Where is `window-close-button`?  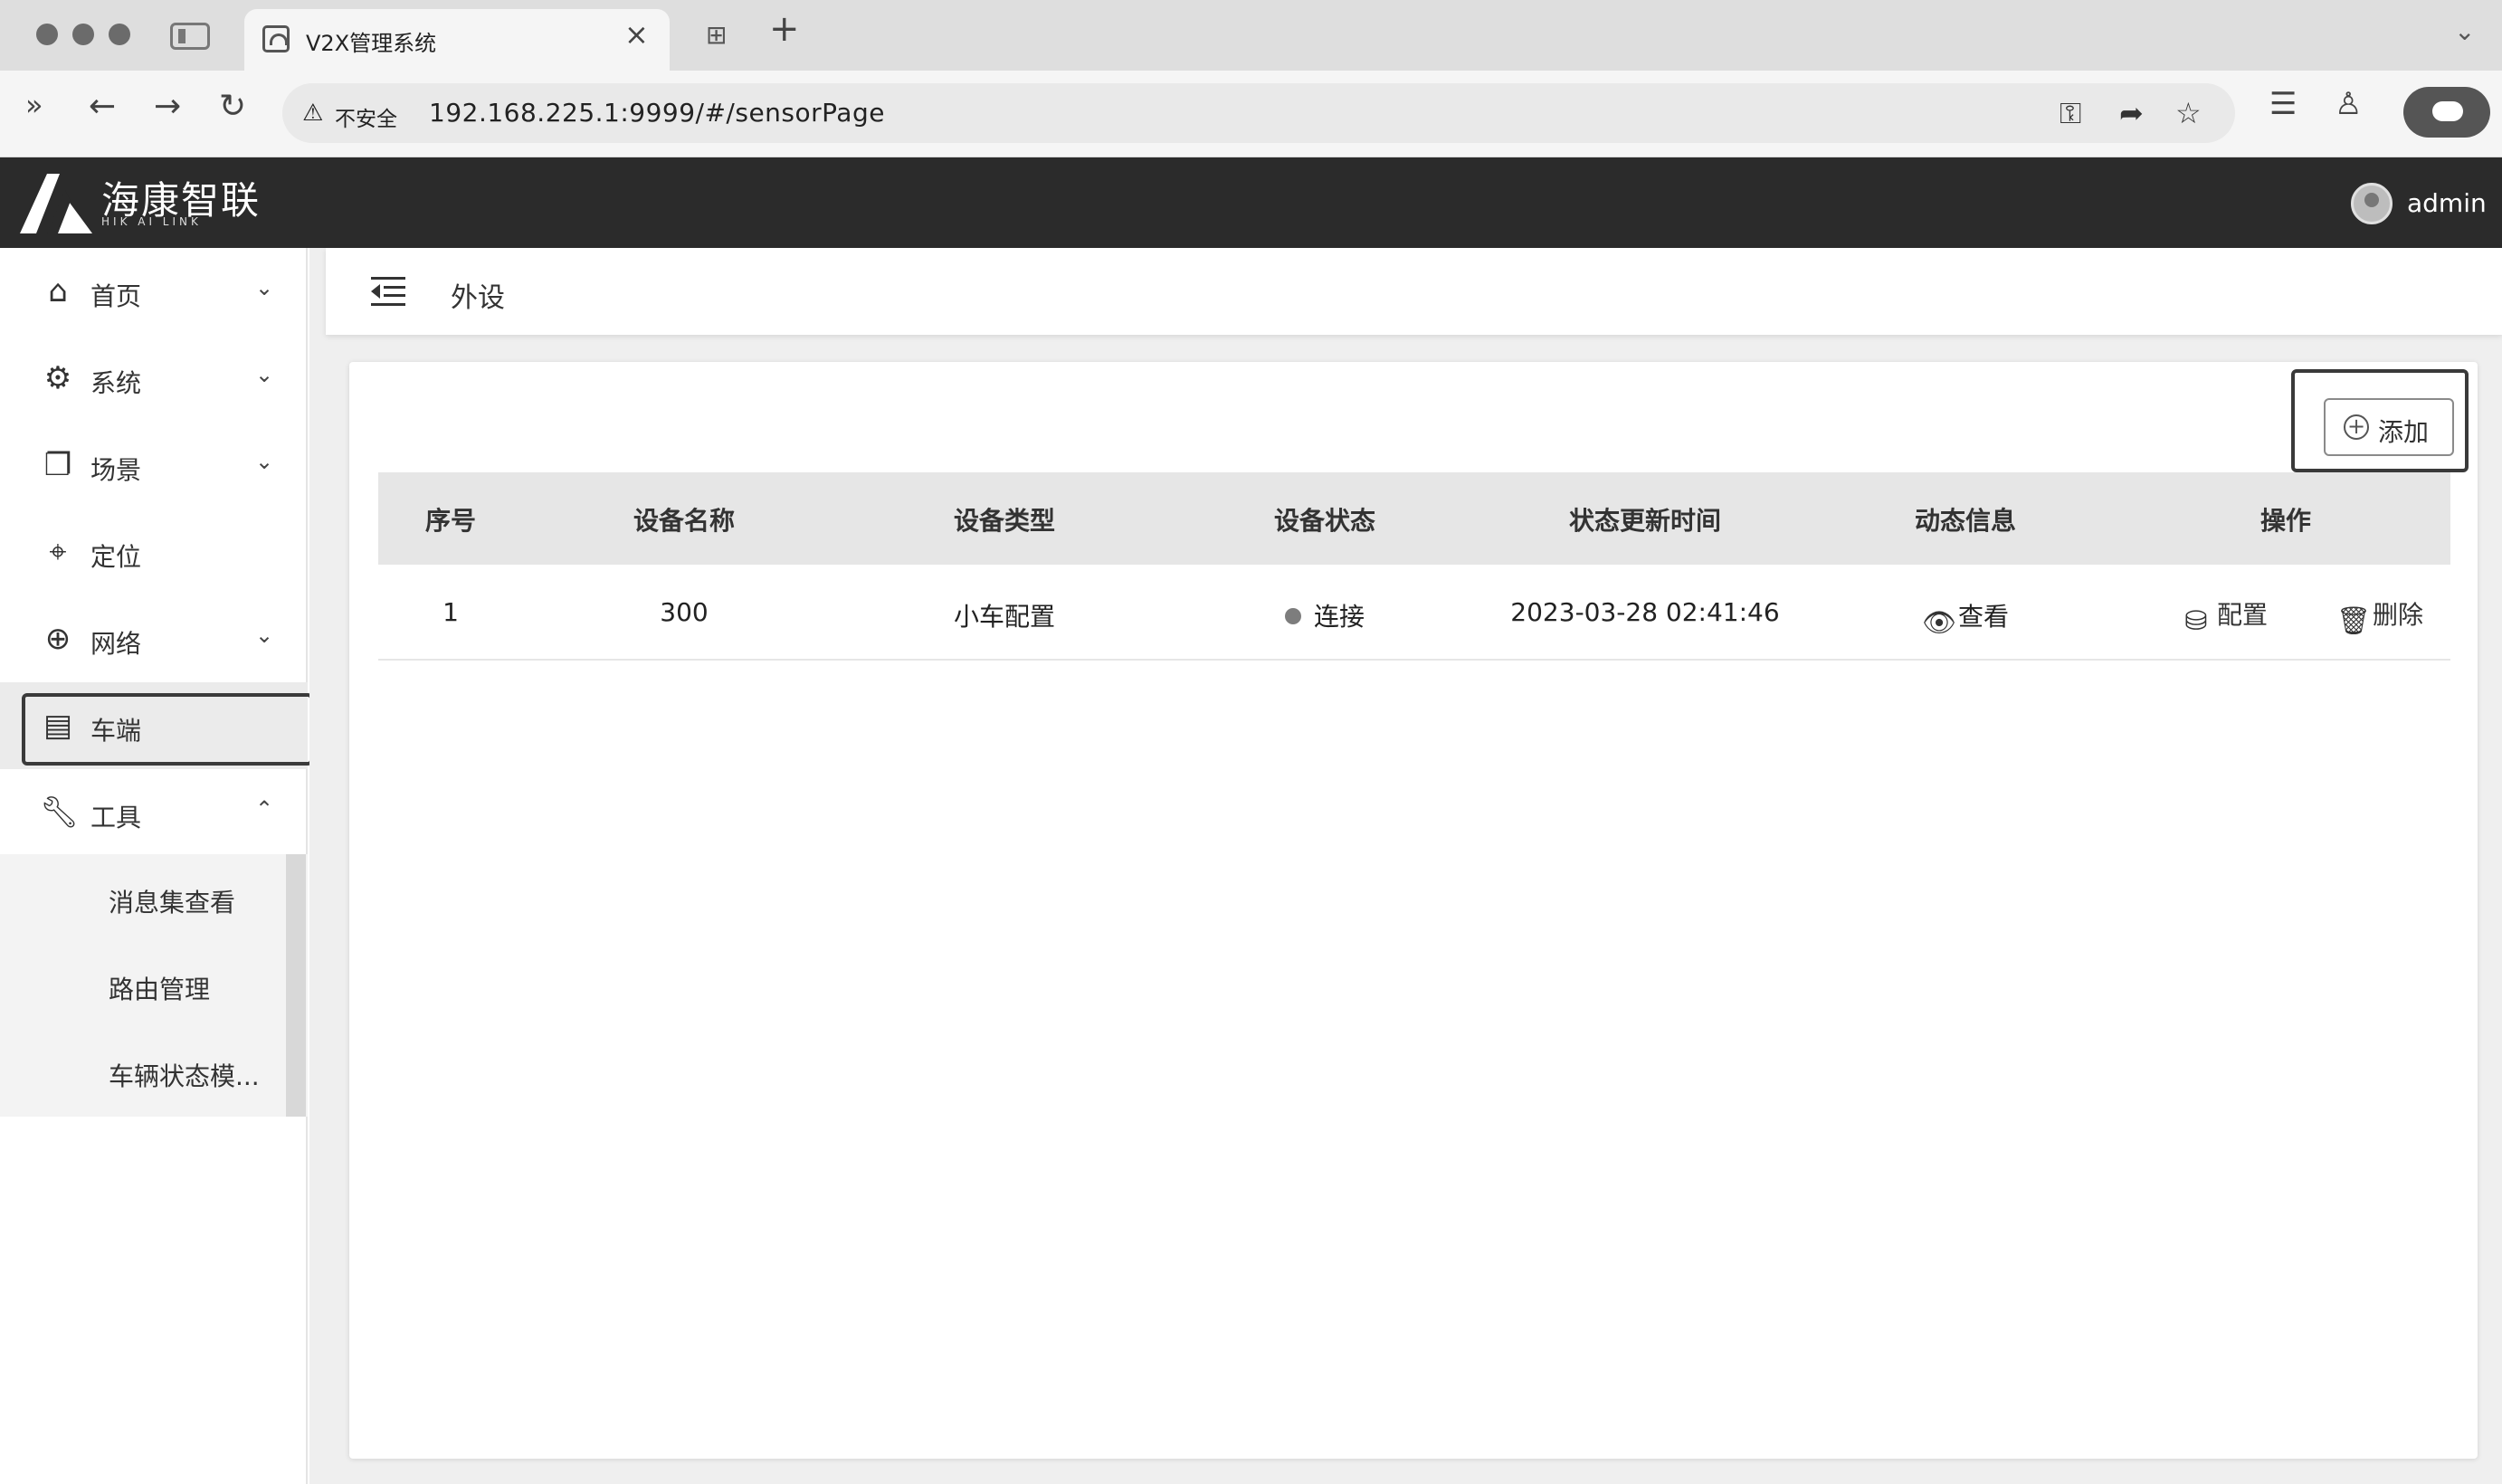 window-close-button is located at coordinates (47, 34).